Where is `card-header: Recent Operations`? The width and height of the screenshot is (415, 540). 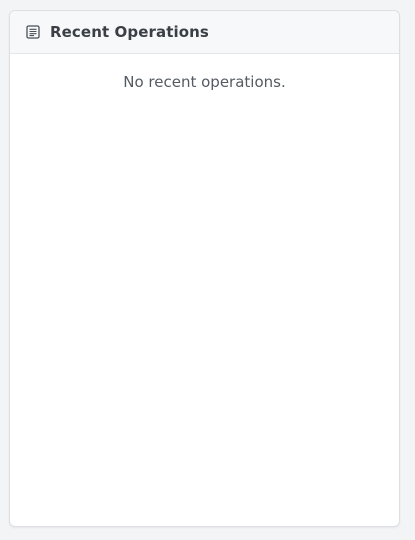
card-header: Recent Operations is located at coordinates (204, 32).